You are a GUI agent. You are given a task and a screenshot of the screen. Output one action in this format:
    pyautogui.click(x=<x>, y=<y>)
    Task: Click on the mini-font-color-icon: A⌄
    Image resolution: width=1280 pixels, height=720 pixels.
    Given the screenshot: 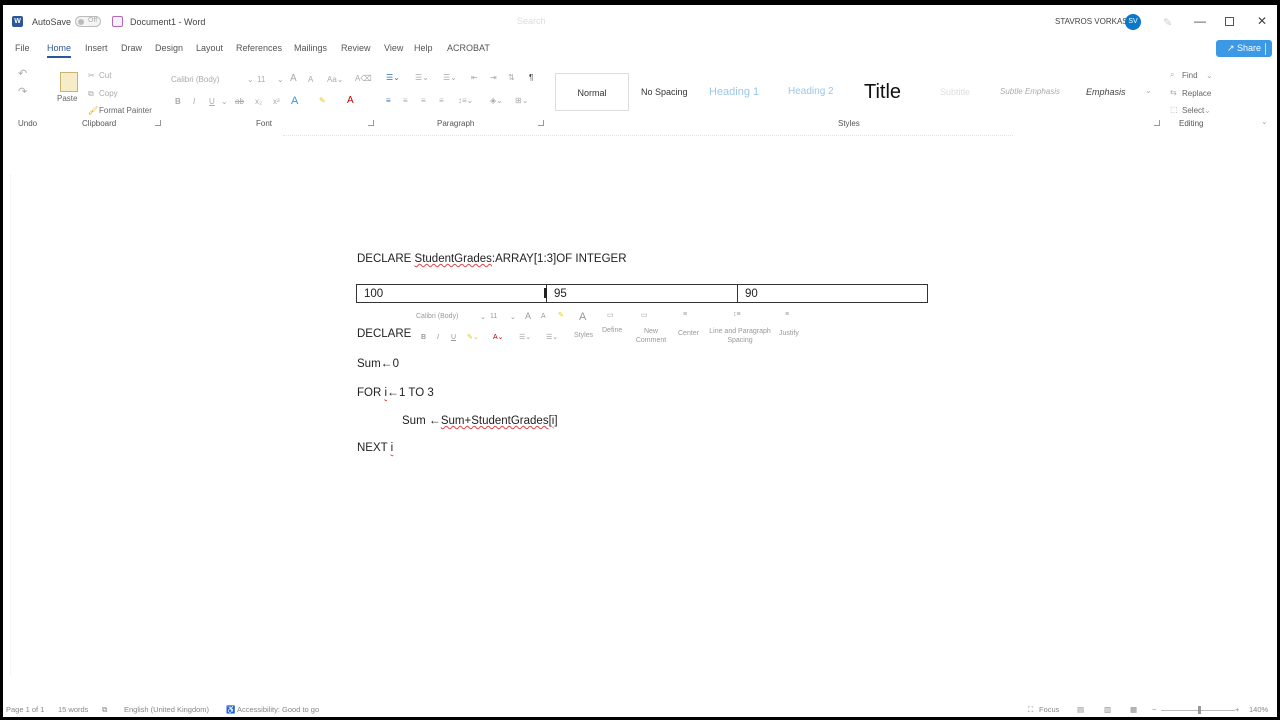 What is the action you would take?
    pyautogui.click(x=498, y=337)
    